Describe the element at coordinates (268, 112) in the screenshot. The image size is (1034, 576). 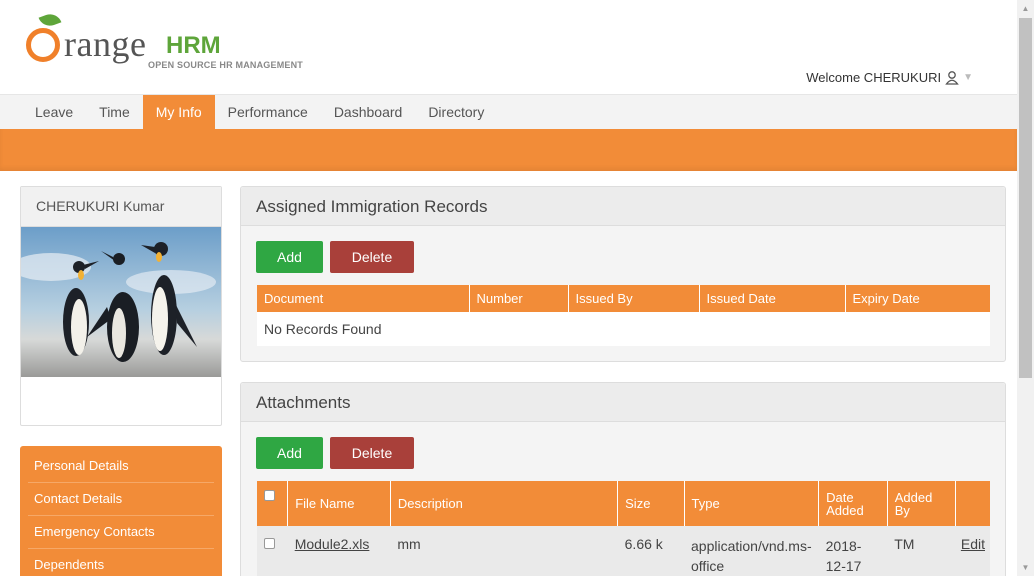
I see `menu-performance: Performance` at that location.